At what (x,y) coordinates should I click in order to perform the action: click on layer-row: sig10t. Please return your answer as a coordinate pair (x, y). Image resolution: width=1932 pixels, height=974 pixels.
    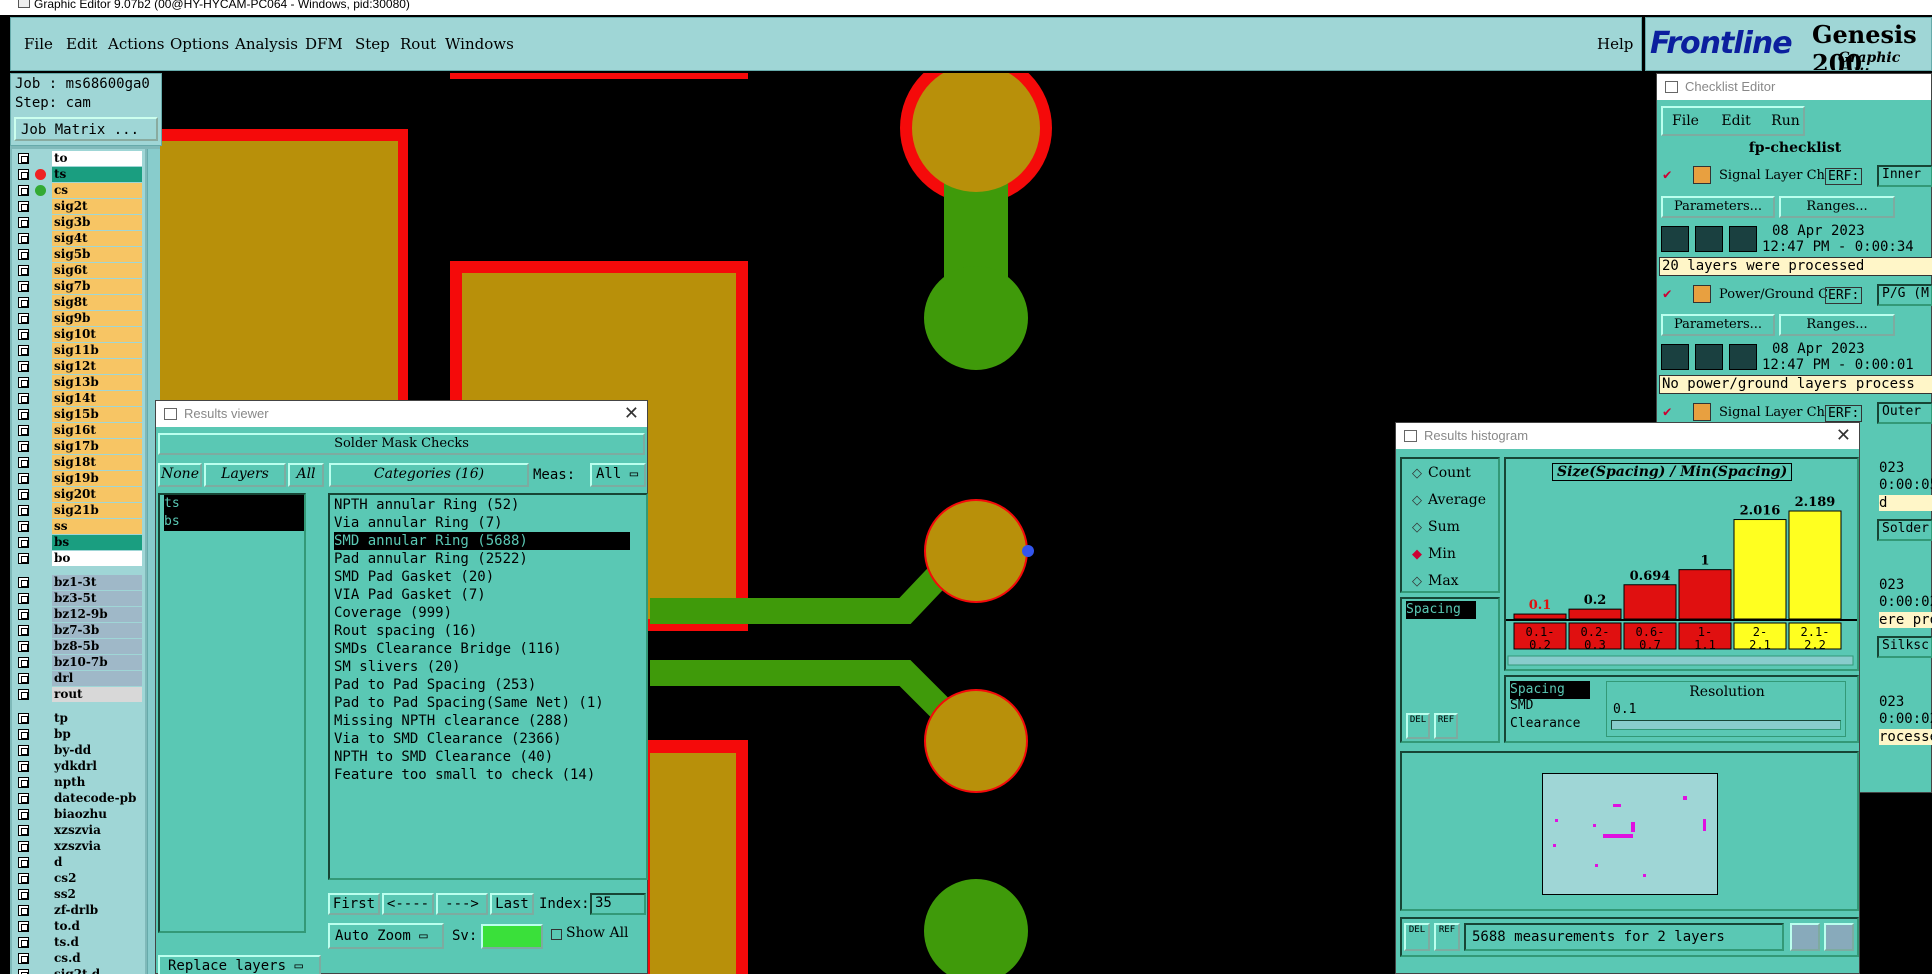
    Looking at the image, I should click on (78, 334).